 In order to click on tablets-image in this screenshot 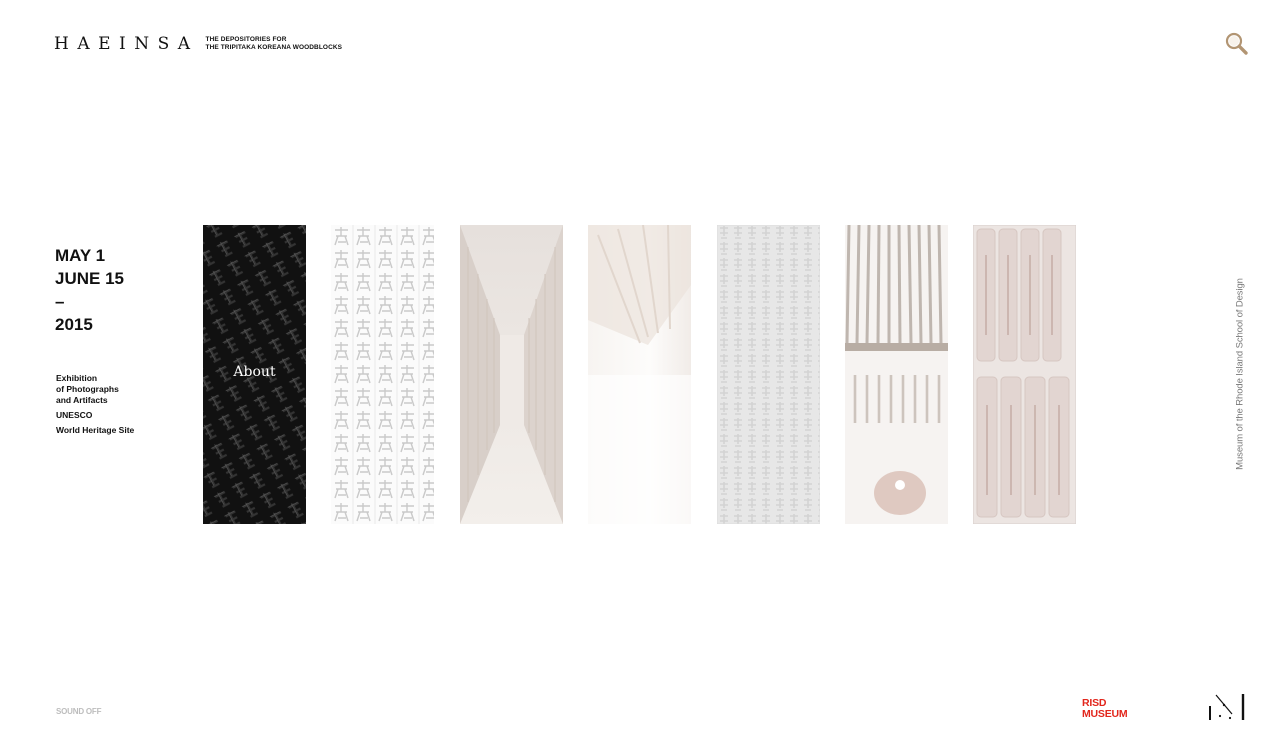, I will do `click(1024, 374)`.